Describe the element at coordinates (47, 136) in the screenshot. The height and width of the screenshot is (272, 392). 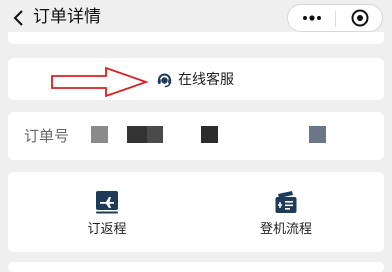
I see `order-number-label: 订单号` at that location.